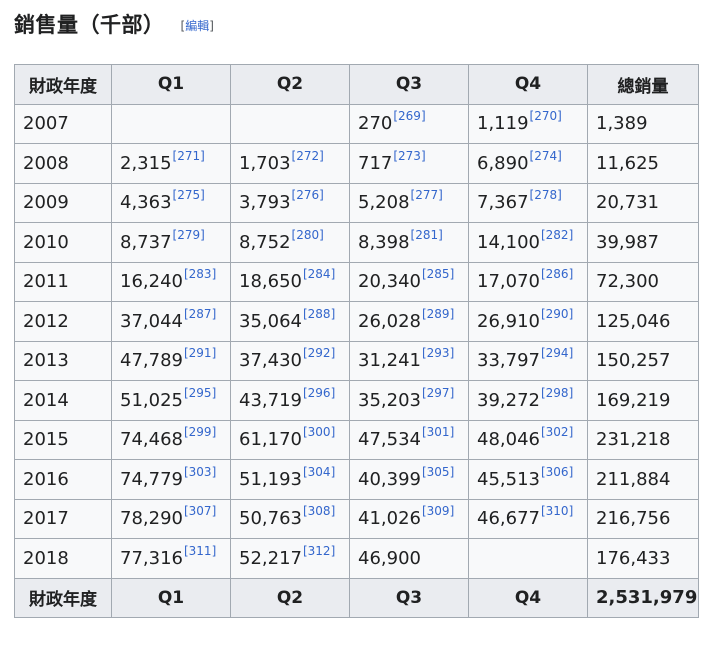 The height and width of the screenshot is (649, 720). What do you see at coordinates (528, 321) in the screenshot?
I see `cell-q4: 26,910[290]` at bounding box center [528, 321].